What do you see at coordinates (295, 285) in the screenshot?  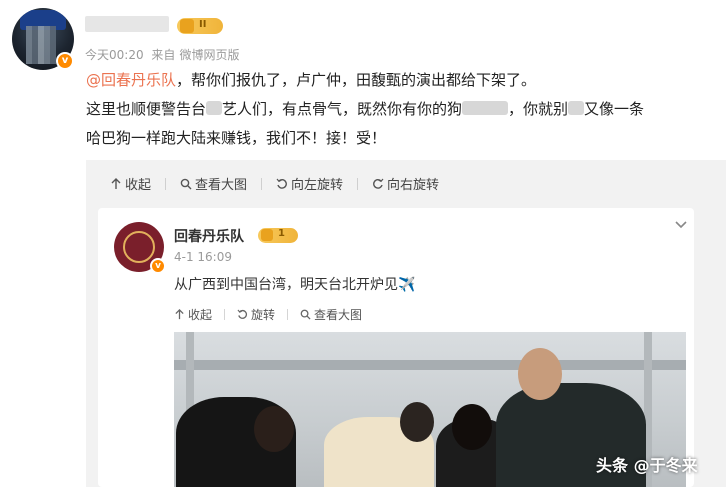 I see `repost-text: 从广西到中国台湾，明天台北开炉见✈️` at bounding box center [295, 285].